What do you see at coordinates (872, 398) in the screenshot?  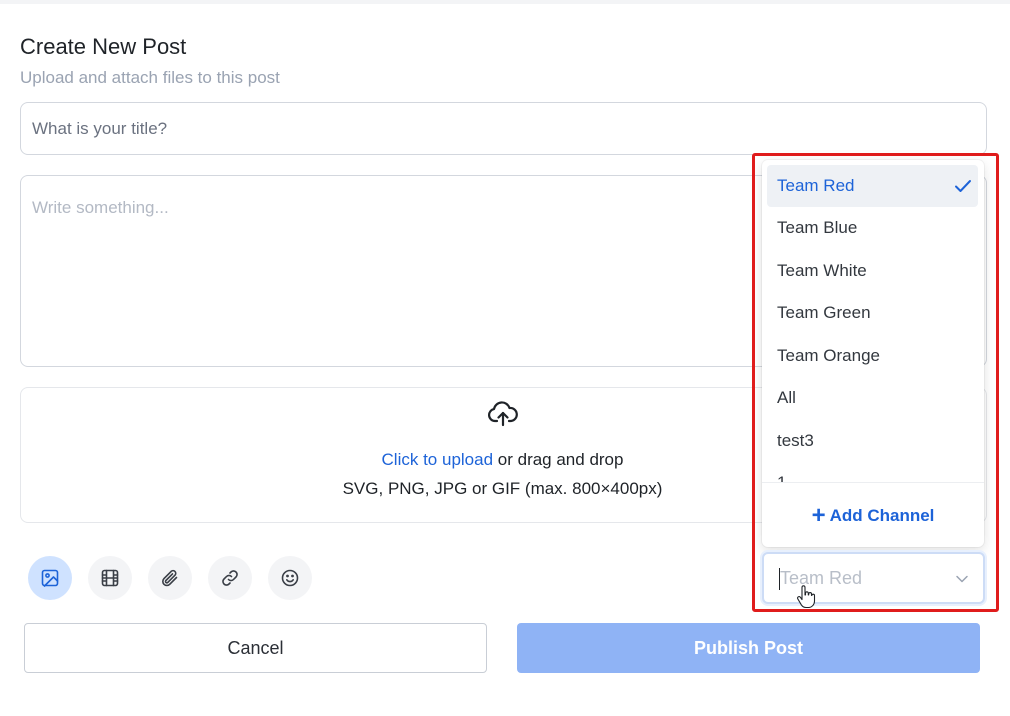 I see `channel-option-all: All` at bounding box center [872, 398].